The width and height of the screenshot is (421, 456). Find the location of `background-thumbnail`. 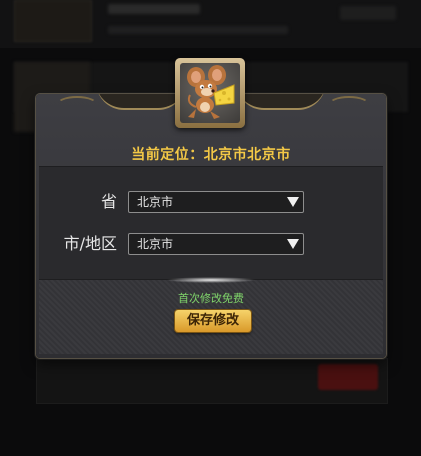

background-thumbnail is located at coordinates (53, 21).